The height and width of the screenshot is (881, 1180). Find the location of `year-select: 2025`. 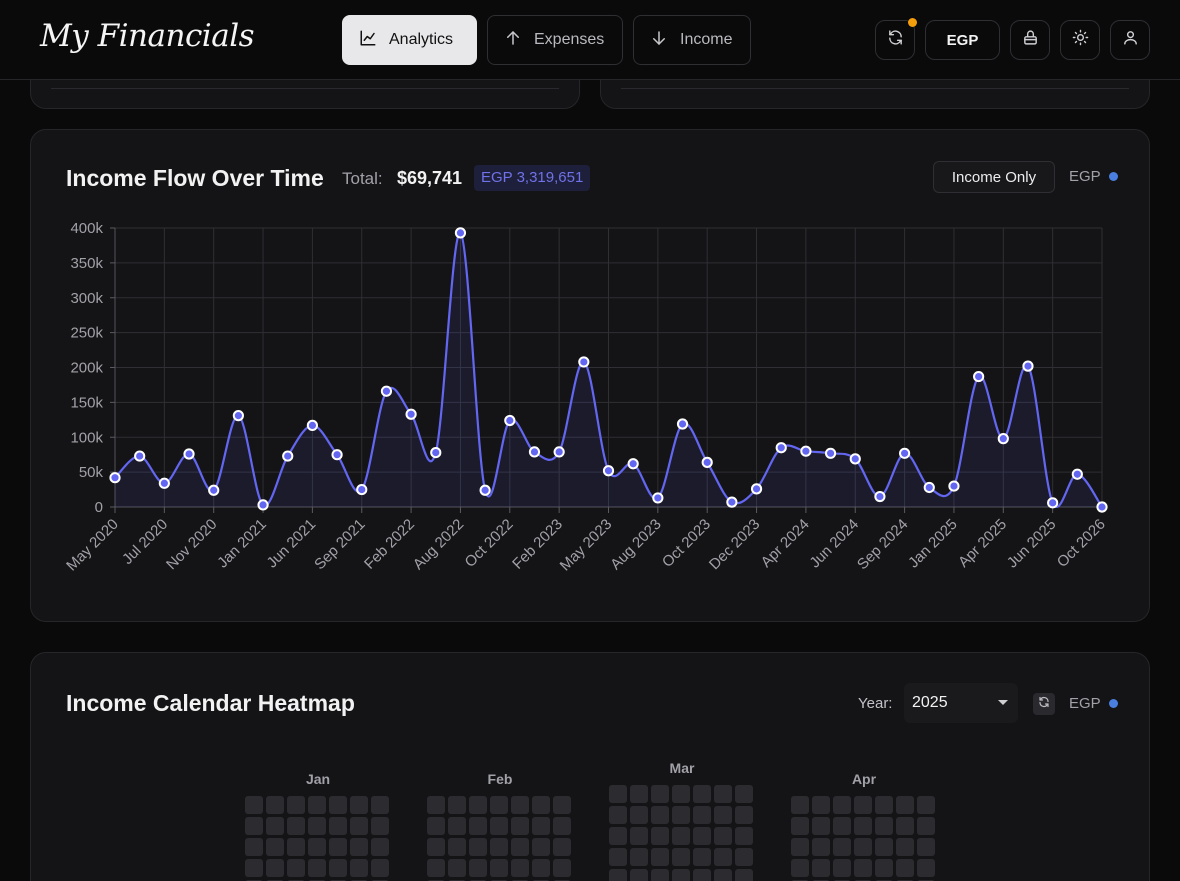

year-select: 2025 is located at coordinates (961, 703).